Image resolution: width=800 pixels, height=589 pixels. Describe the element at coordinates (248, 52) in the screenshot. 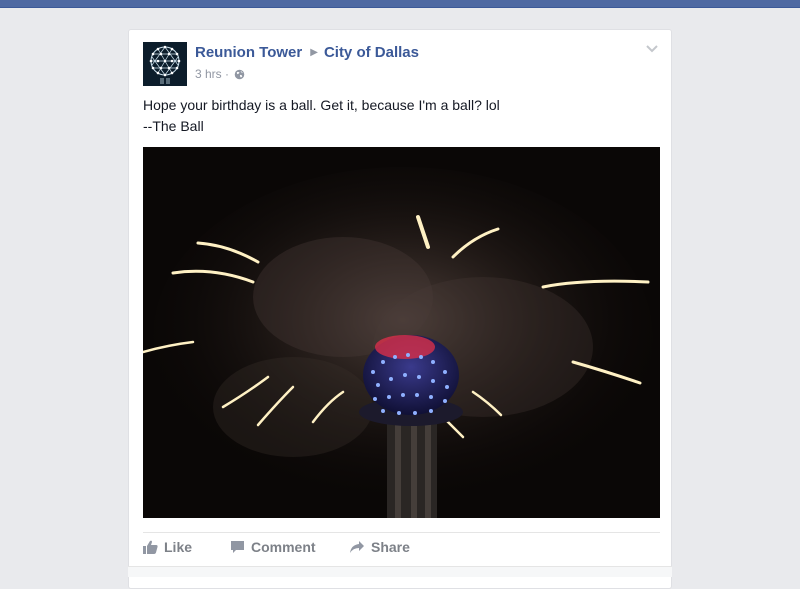

I see `page-name-link: Reunion Tower` at that location.